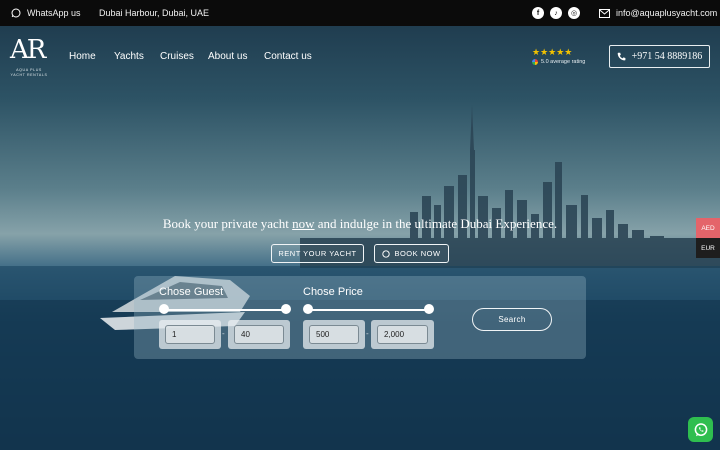 The image size is (720, 450). What do you see at coordinates (54, 13) in the screenshot?
I see `whatsapp-label: WhatsApp us` at bounding box center [54, 13].